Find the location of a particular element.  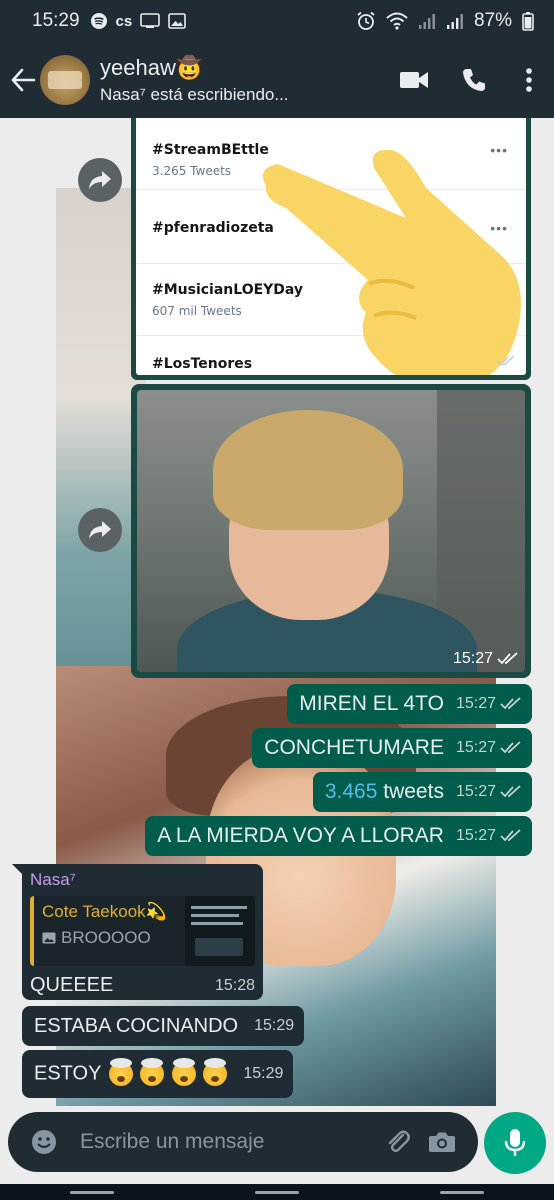

back-arrow-icon is located at coordinates (23, 80).